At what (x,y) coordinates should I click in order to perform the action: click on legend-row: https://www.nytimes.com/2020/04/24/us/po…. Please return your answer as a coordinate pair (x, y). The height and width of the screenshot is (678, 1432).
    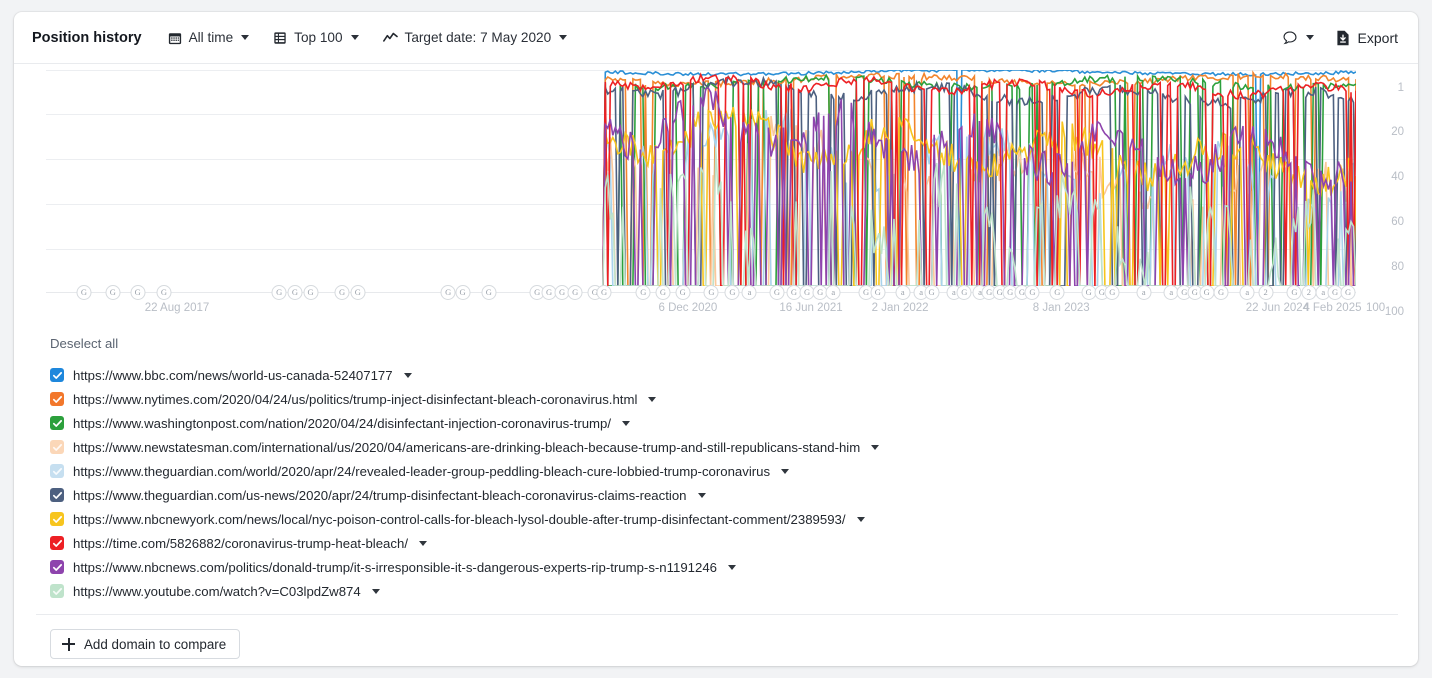
    Looking at the image, I should click on (717, 399).